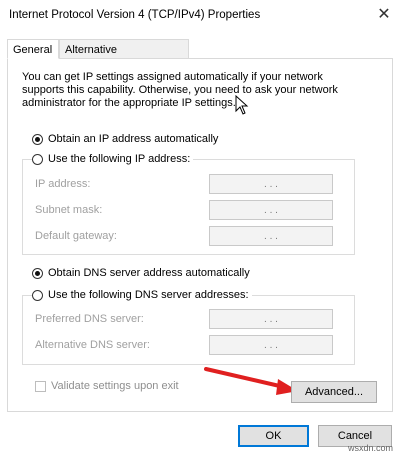 This screenshot has height=455, width=400. Describe the element at coordinates (148, 295) in the screenshot. I see `use-dns-manual-label: Use the following DNS server addresses:` at that location.